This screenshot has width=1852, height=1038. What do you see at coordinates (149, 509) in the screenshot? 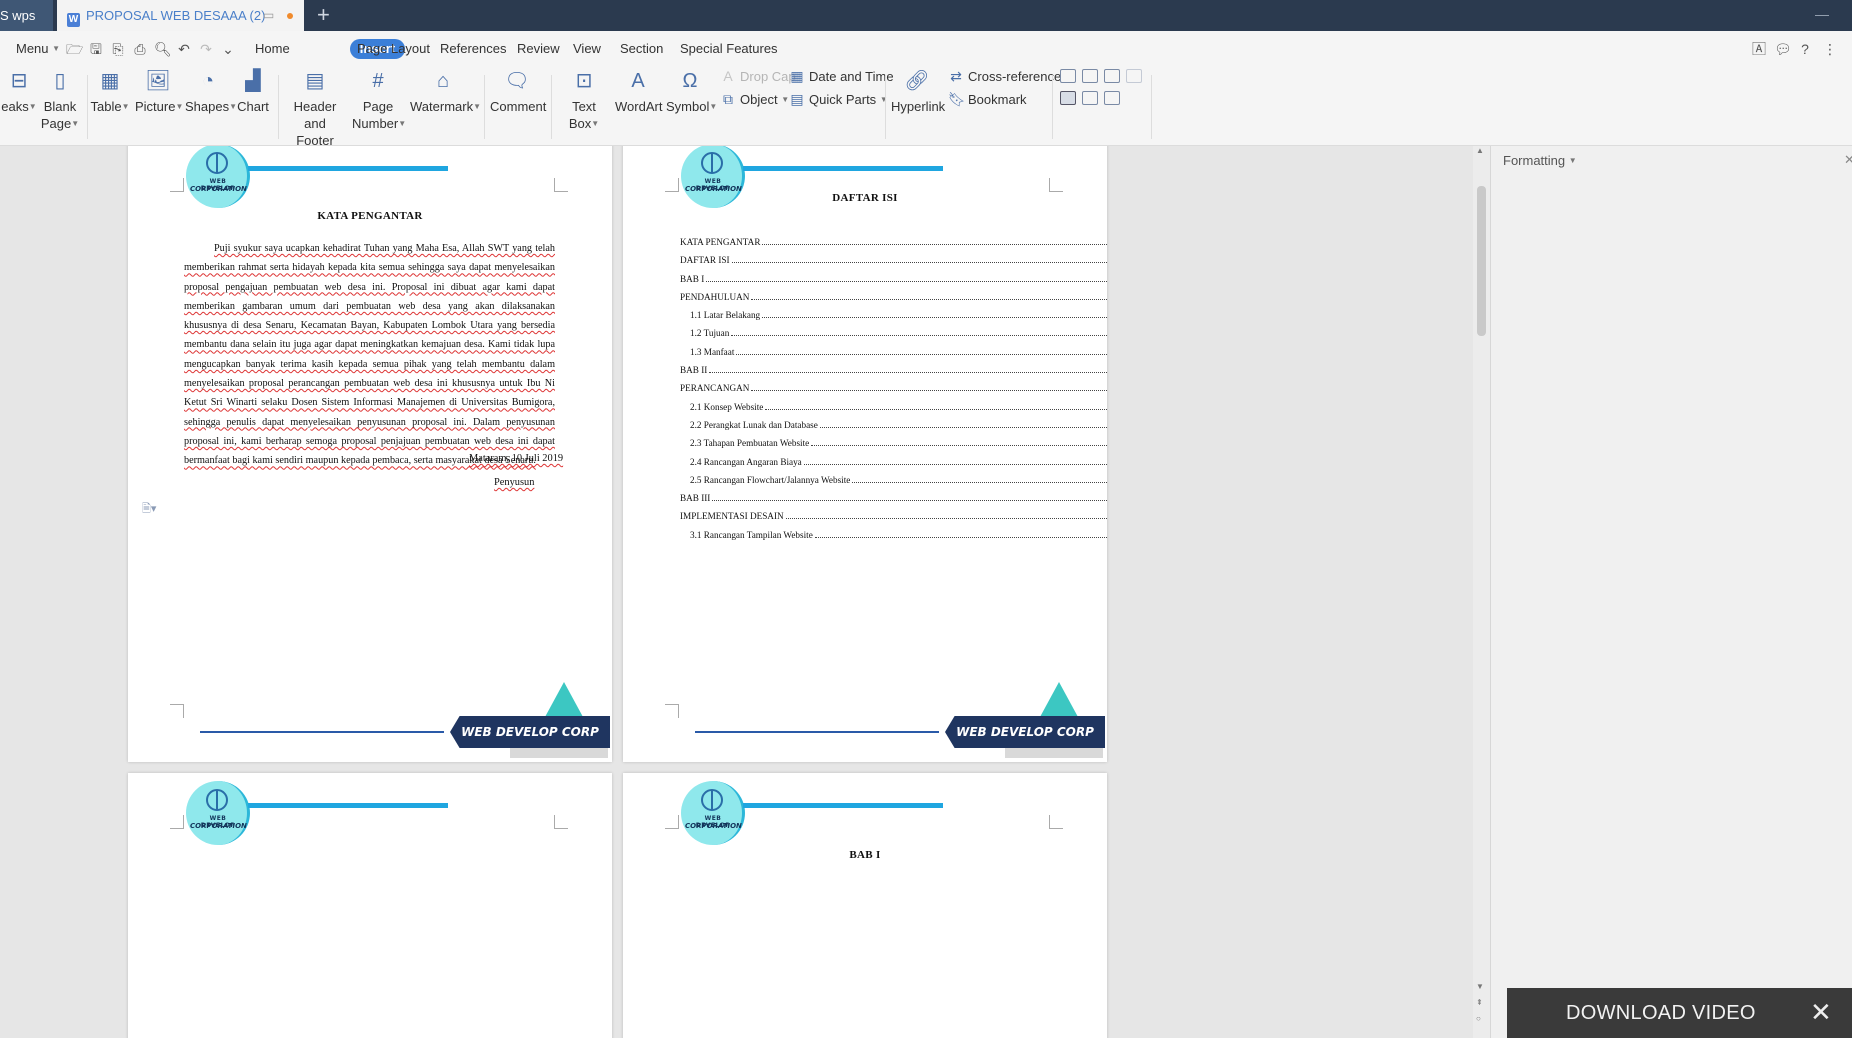
I see `paragraph-options-icon: 🗎▾` at bounding box center [149, 509].